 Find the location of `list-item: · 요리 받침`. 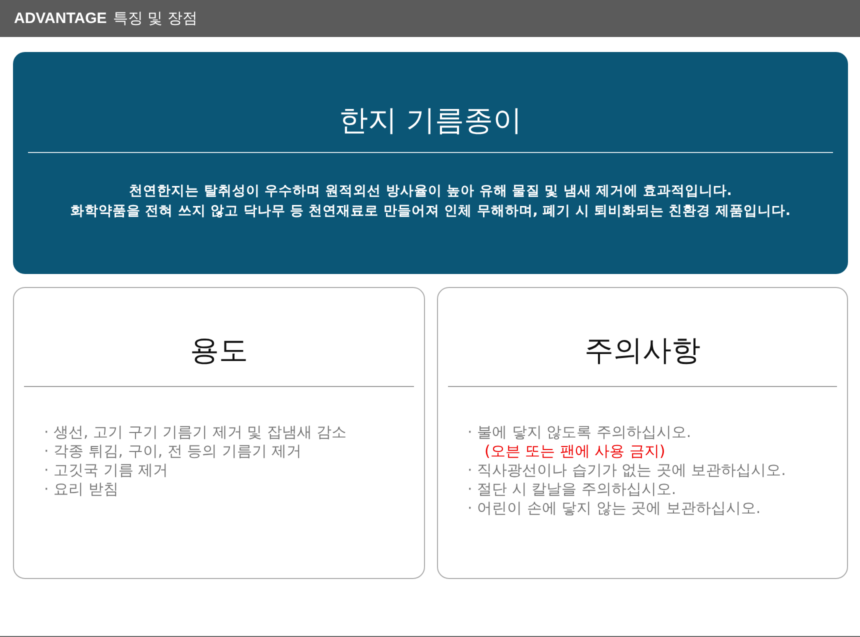

list-item: · 요리 받침 is located at coordinates (82, 489).